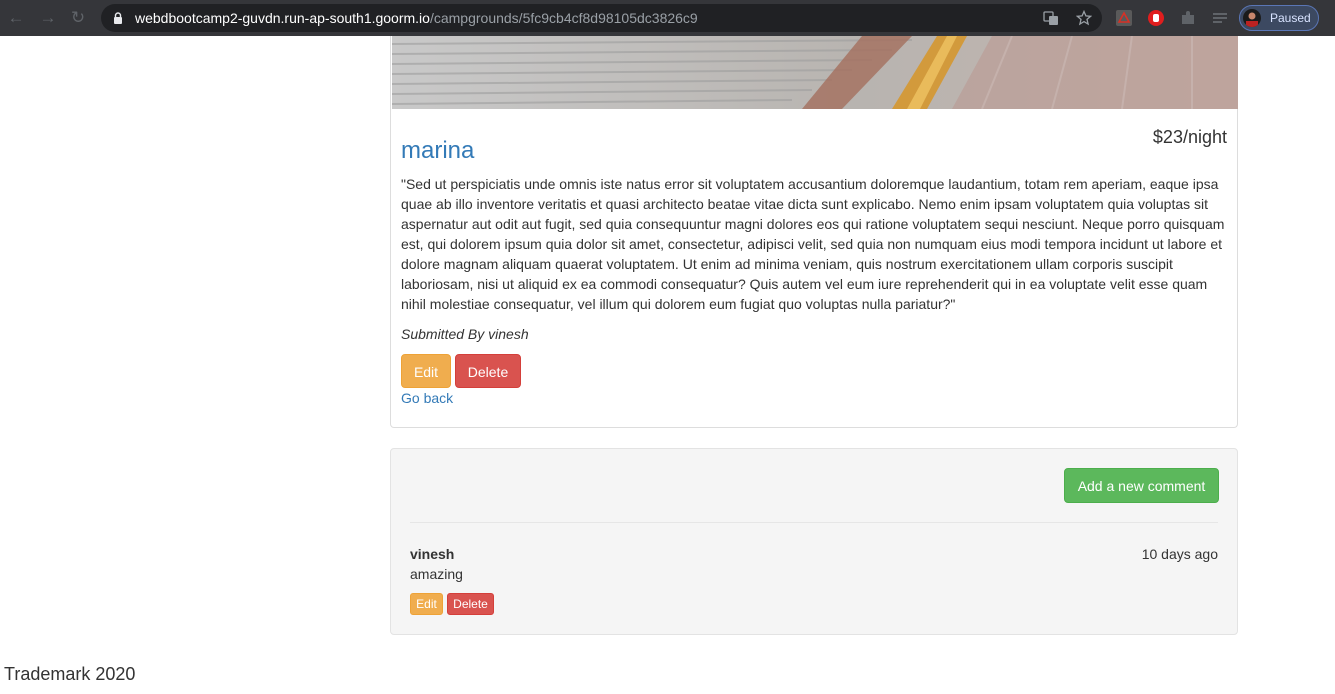  I want to click on back-icon: ←, so click(16, 18).